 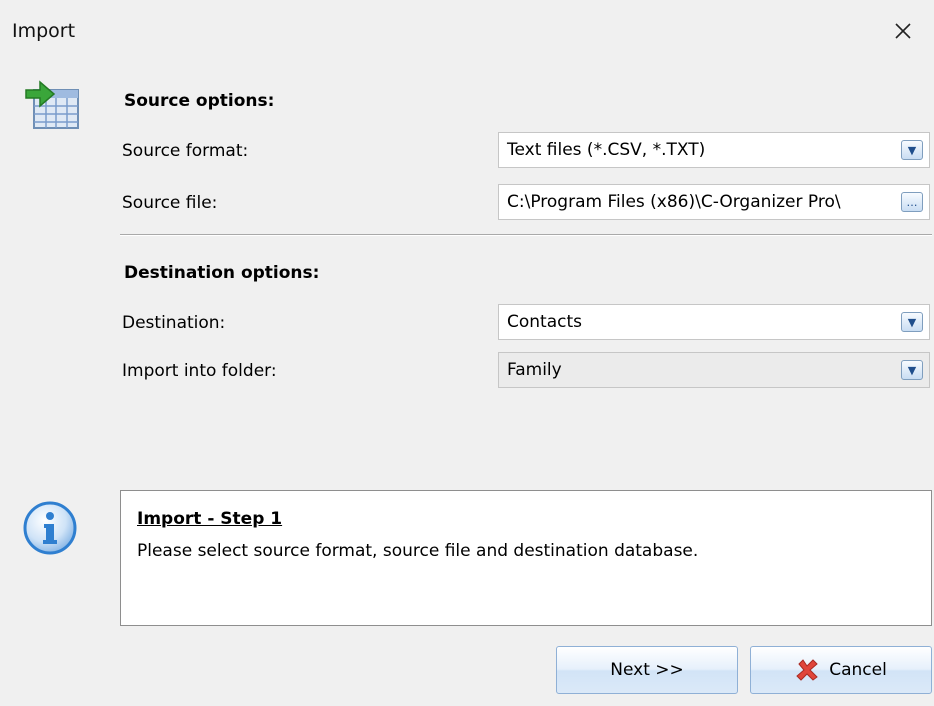 What do you see at coordinates (714, 370) in the screenshot?
I see `import-folder-select: Family ▼` at bounding box center [714, 370].